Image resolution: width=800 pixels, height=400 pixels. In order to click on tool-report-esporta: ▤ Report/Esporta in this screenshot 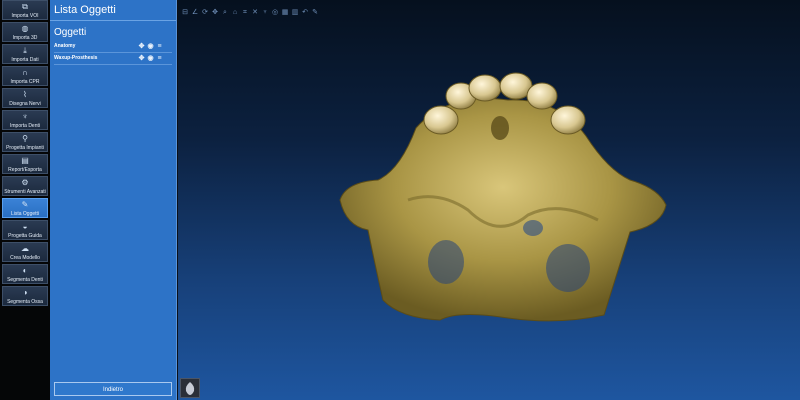, I will do `click(25, 164)`.